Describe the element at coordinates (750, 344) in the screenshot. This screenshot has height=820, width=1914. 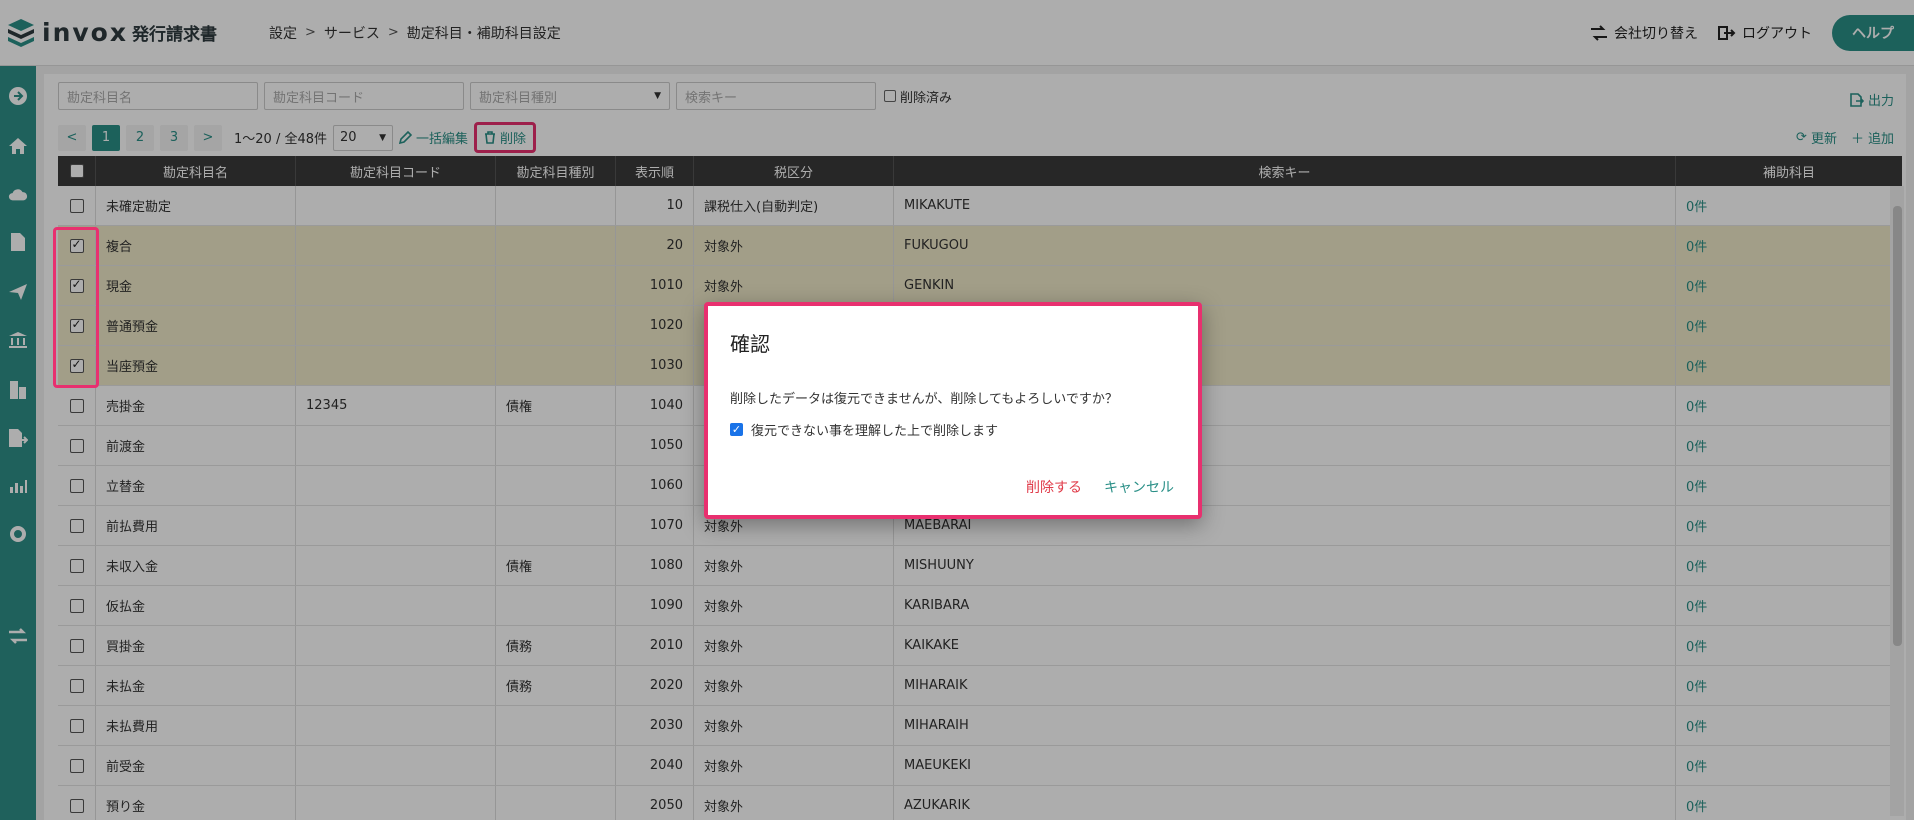
I see `dialog-title: 確認` at that location.